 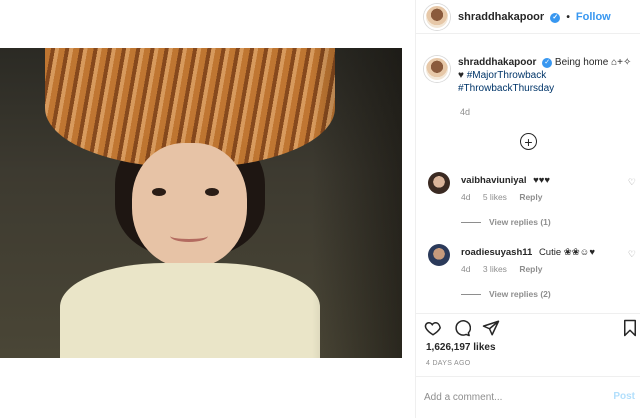 What do you see at coordinates (493, 180) in the screenshot?
I see `commenter-username: vaibhaviuniyal` at bounding box center [493, 180].